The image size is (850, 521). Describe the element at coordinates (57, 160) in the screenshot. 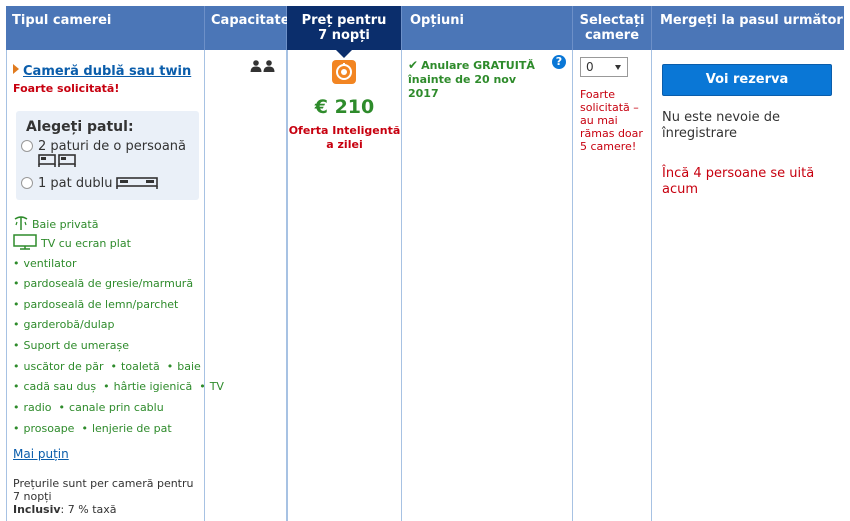

I see `single-beds-icon` at that location.